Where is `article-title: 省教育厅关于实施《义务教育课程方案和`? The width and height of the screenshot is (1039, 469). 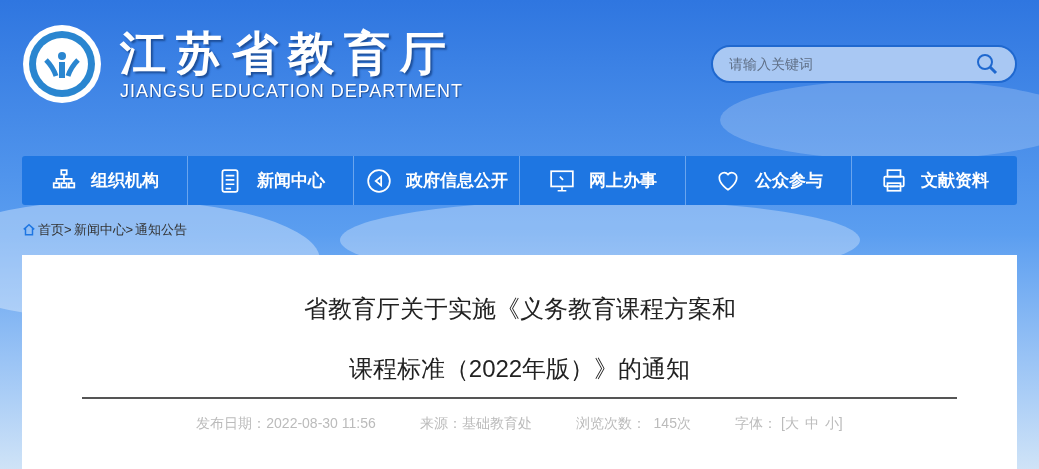 article-title: 省教育厅关于实施《义务教育课程方案和 is located at coordinates (519, 309).